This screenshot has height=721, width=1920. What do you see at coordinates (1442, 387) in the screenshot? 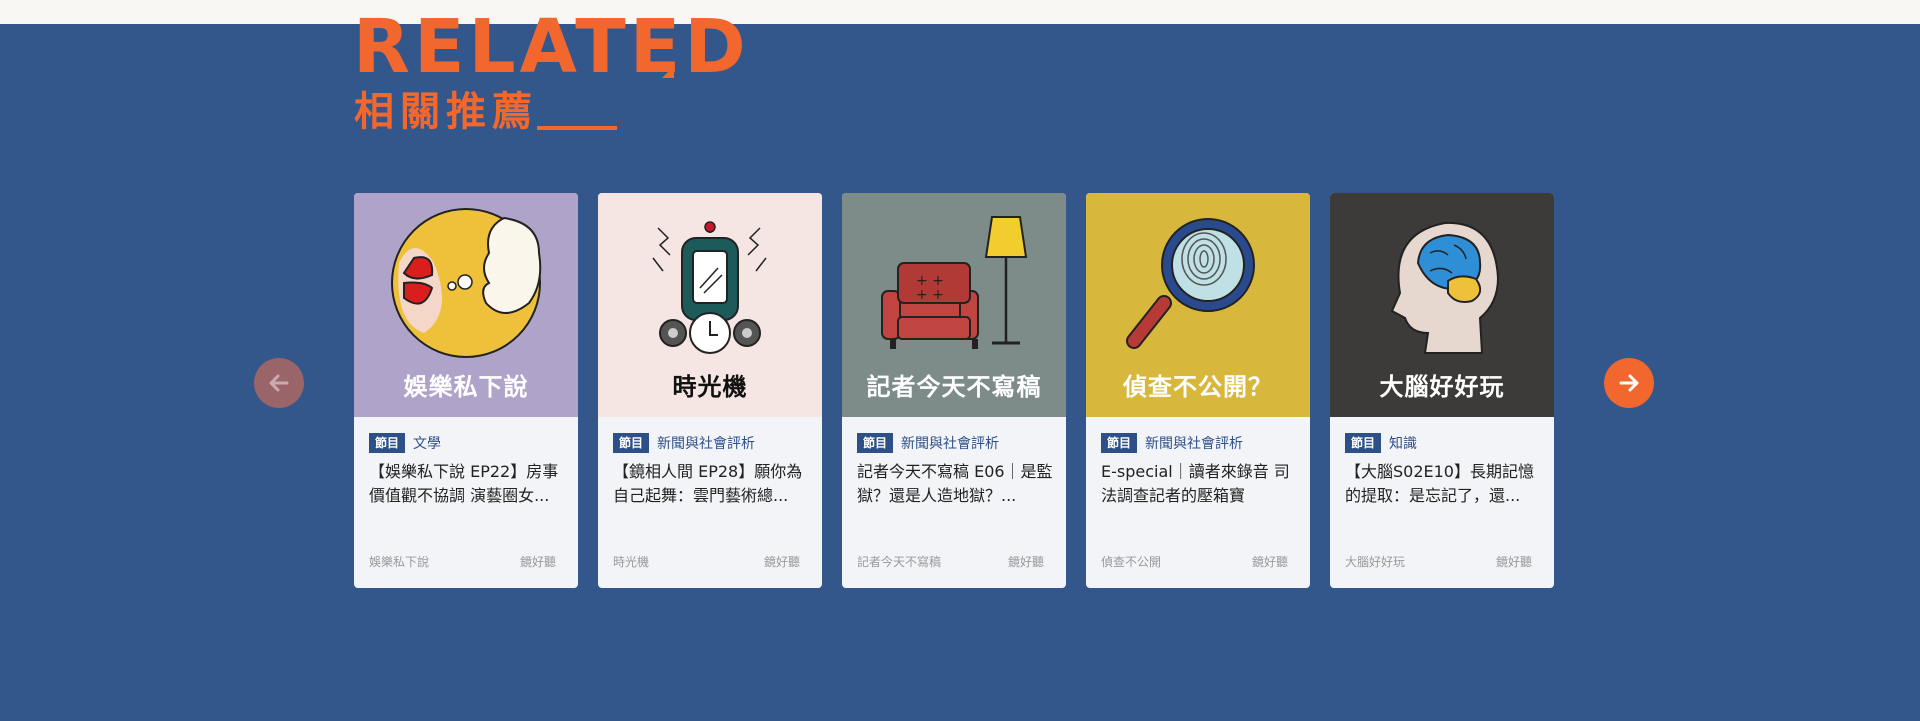
I see `card-thumb-title: 大腦好好玩` at bounding box center [1442, 387].